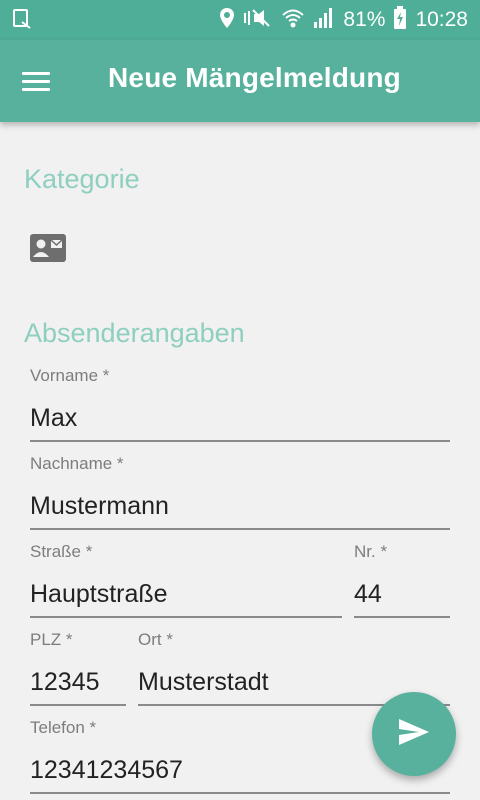 Image resolution: width=480 pixels, height=800 pixels. Describe the element at coordinates (61, 551) in the screenshot. I see `street-label: Straße *` at that location.